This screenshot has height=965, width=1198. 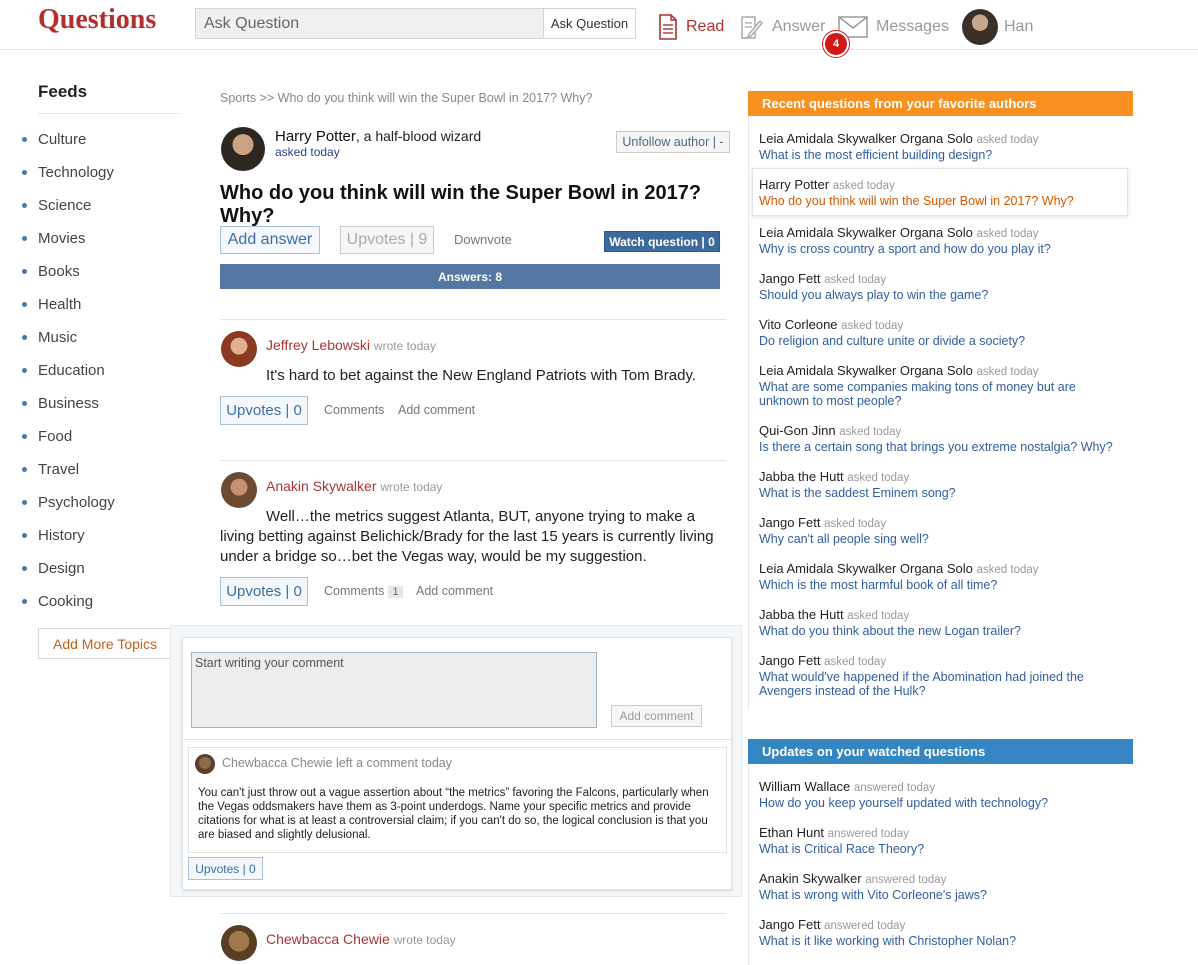 What do you see at coordinates (68, 172) in the screenshot?
I see `feed-item: Technology` at bounding box center [68, 172].